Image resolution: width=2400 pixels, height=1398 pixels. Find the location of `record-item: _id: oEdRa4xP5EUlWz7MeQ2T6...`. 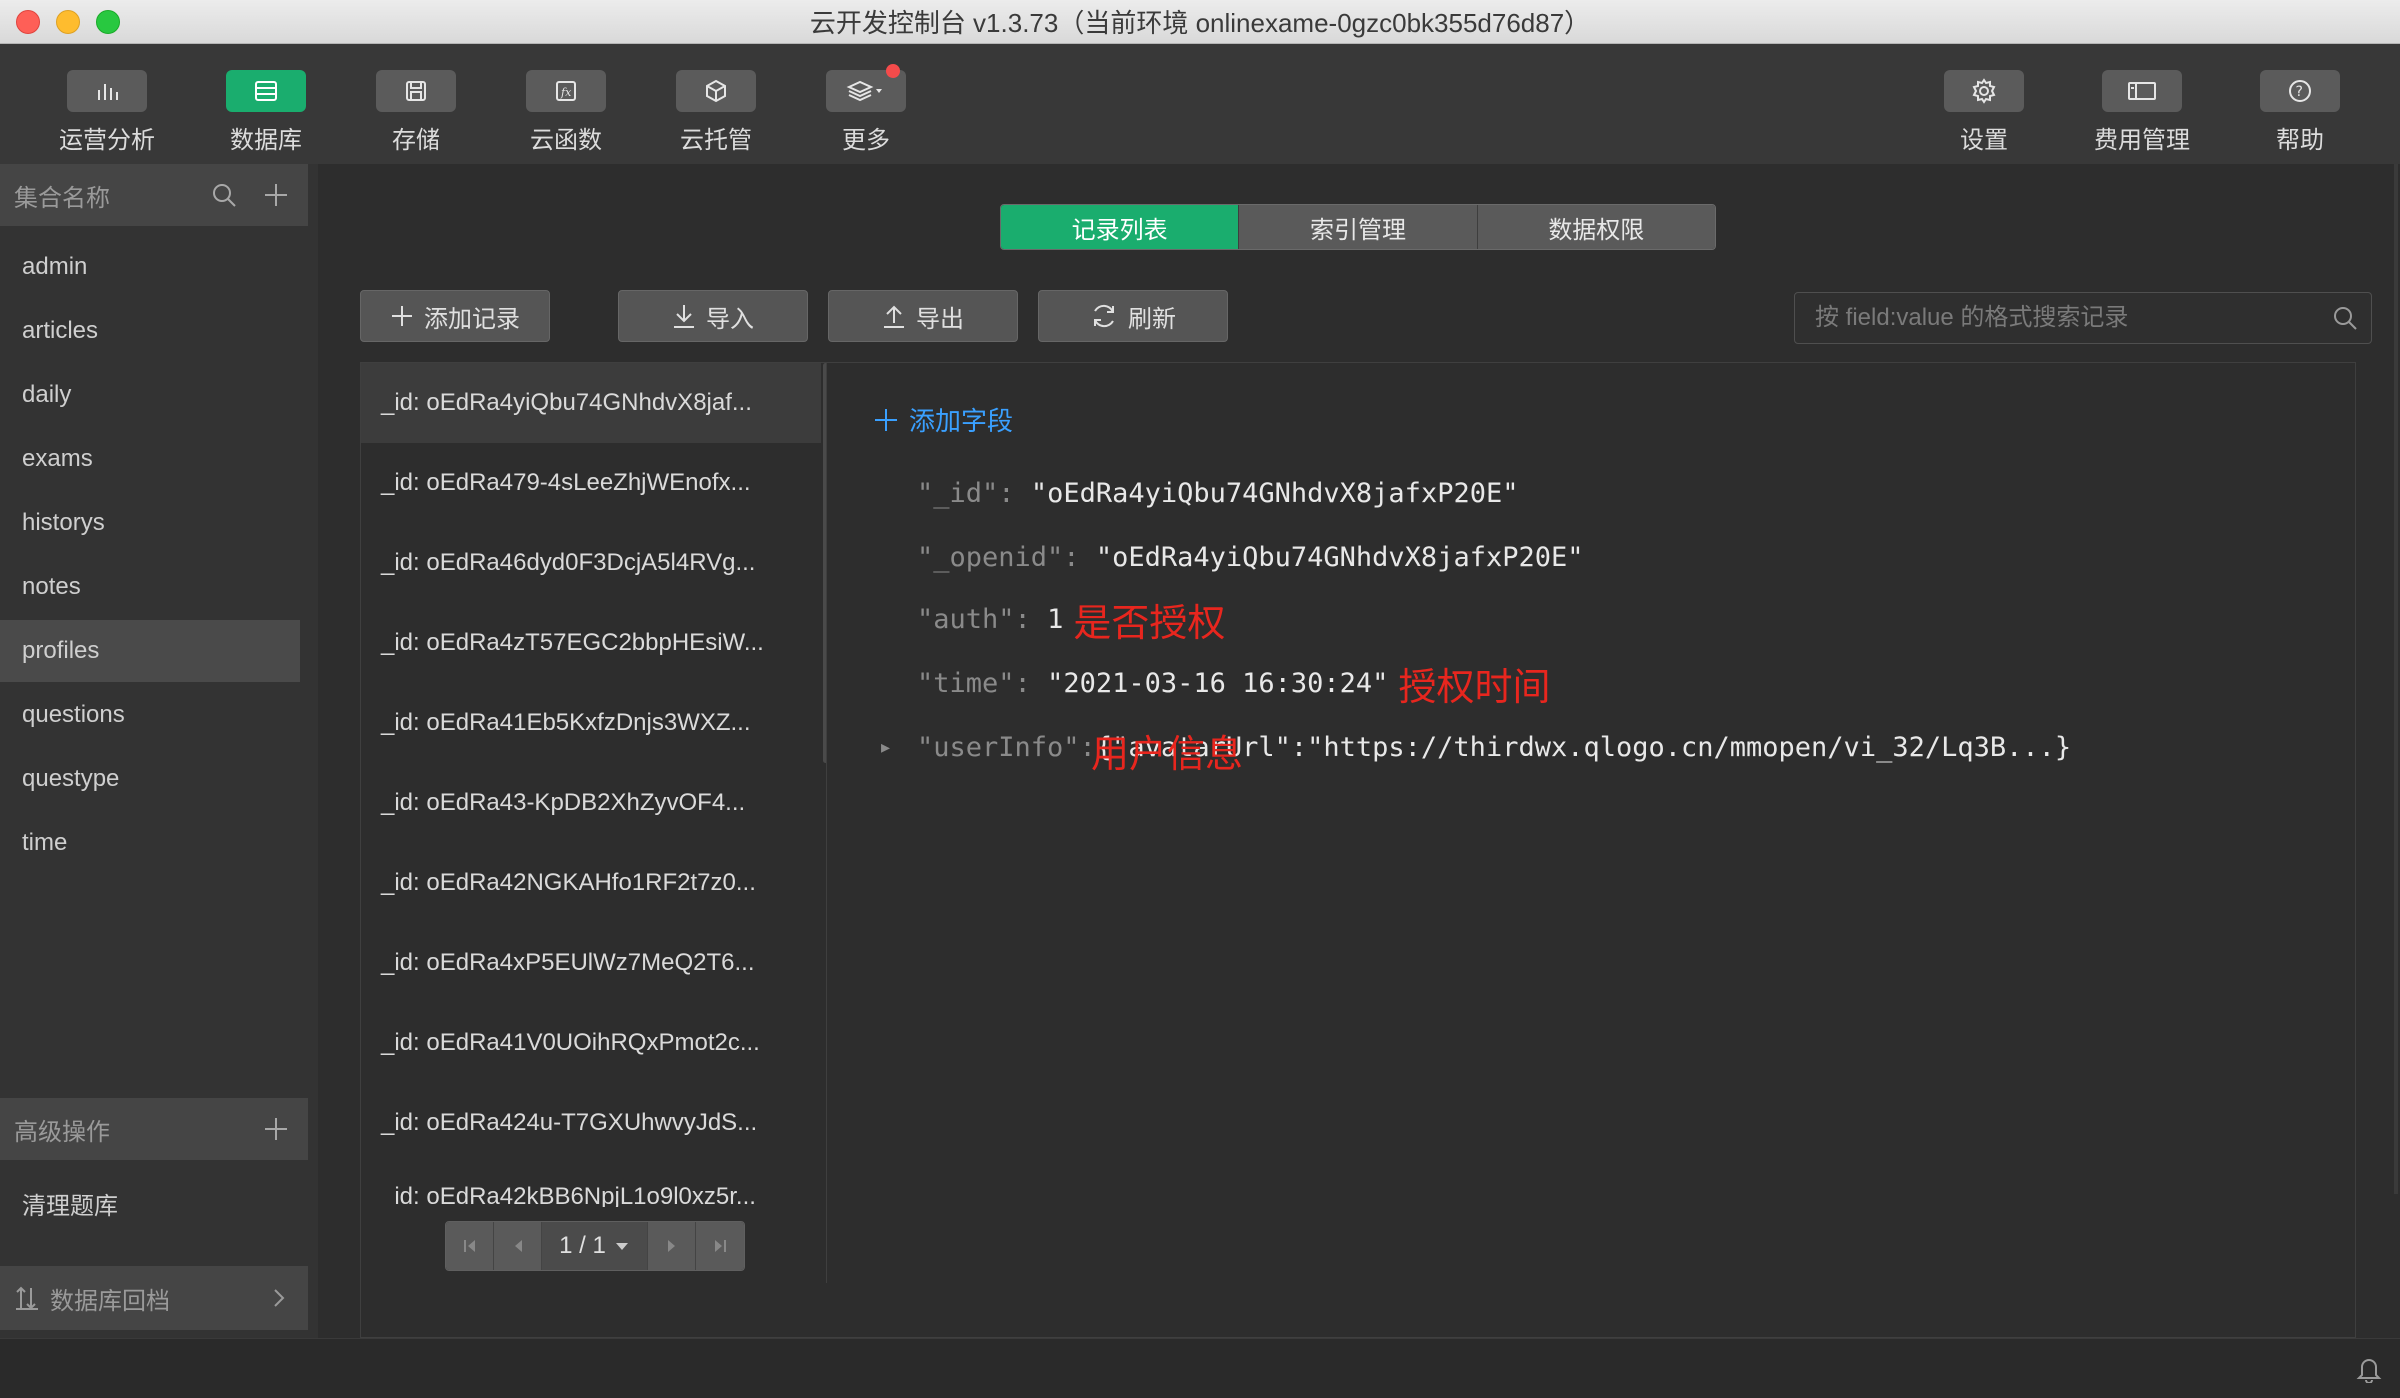

record-item: _id: oEdRa4xP5EUlWz7MeQ2T6... is located at coordinates (591, 963).